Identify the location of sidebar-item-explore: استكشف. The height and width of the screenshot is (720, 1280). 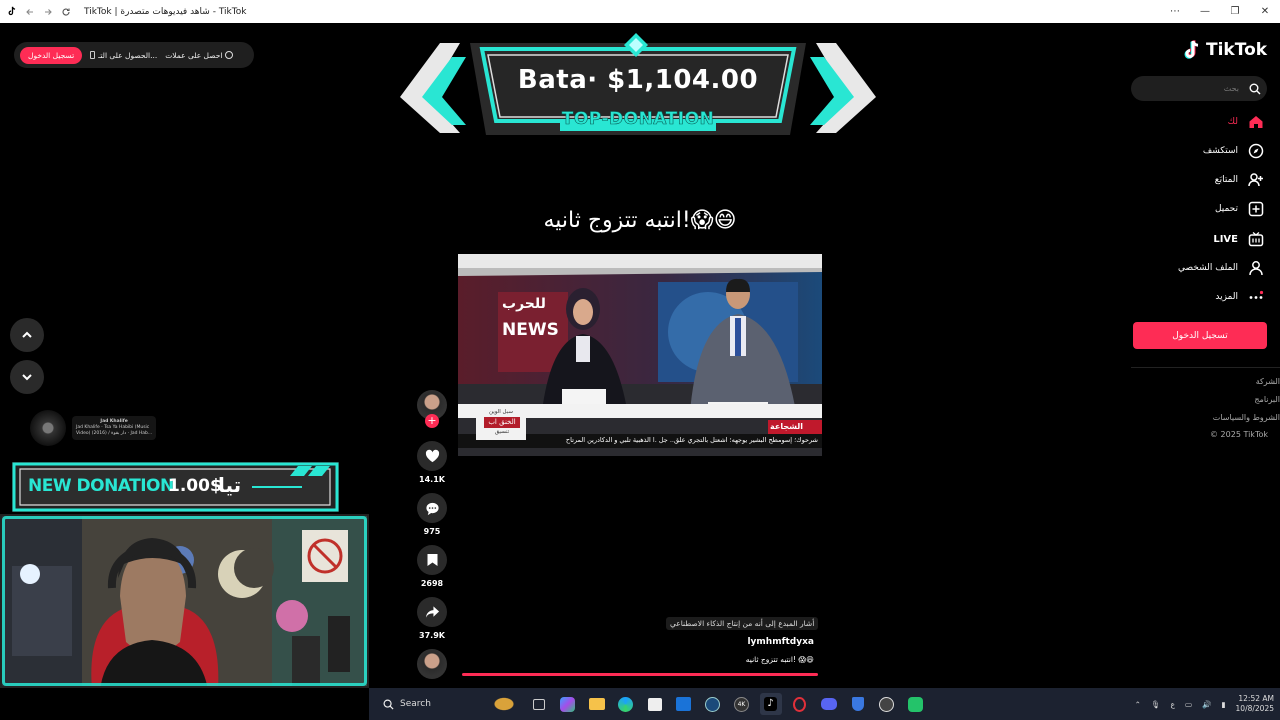
(1233, 151).